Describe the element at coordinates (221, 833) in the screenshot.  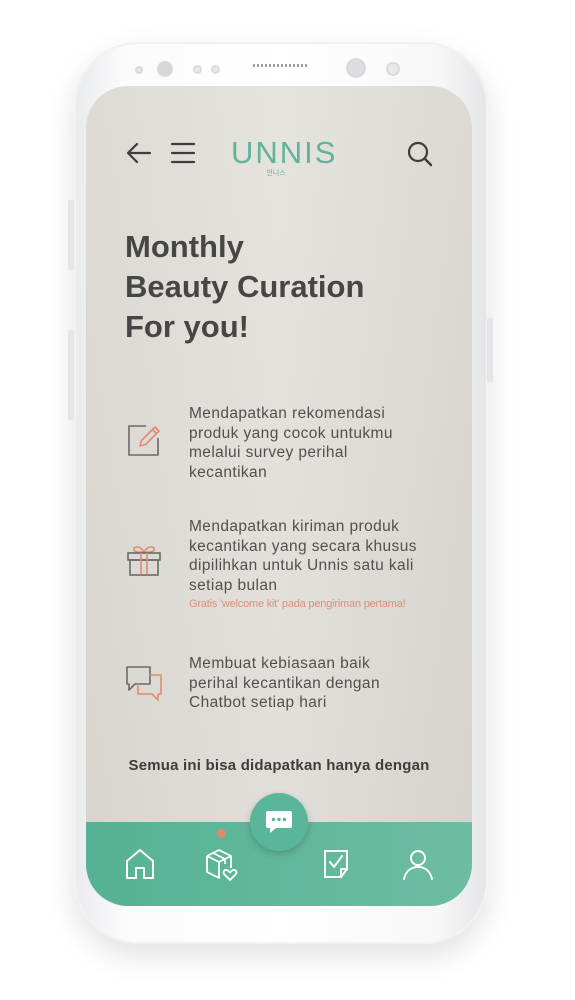
I see `notification-dot` at that location.